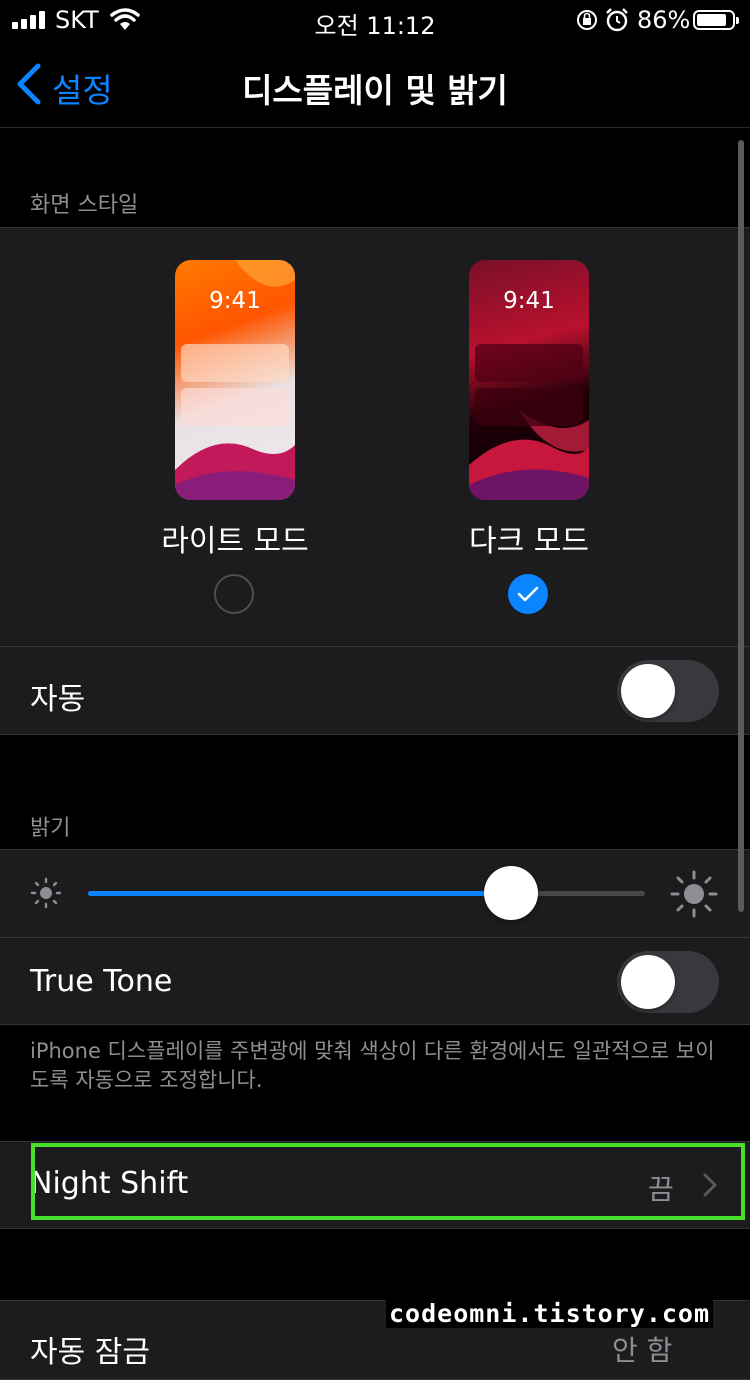 The width and height of the screenshot is (750, 1380). I want to click on sun-small-icon, so click(46, 893).